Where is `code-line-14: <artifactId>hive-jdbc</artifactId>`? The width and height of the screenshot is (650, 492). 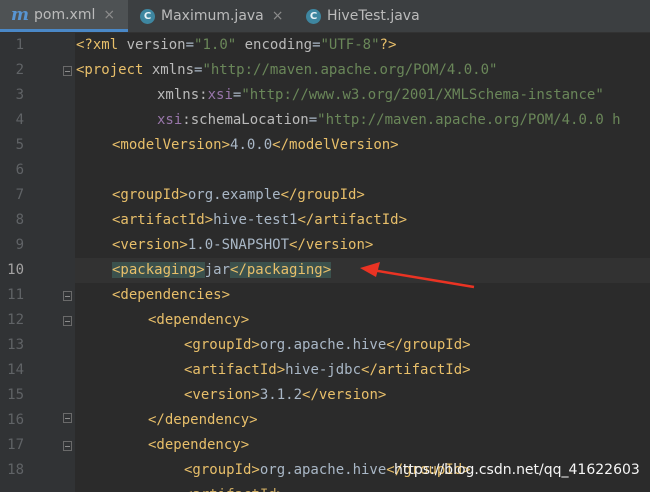 code-line-14: <artifactId>hive-jdbc</artifactId> is located at coordinates (327, 370).